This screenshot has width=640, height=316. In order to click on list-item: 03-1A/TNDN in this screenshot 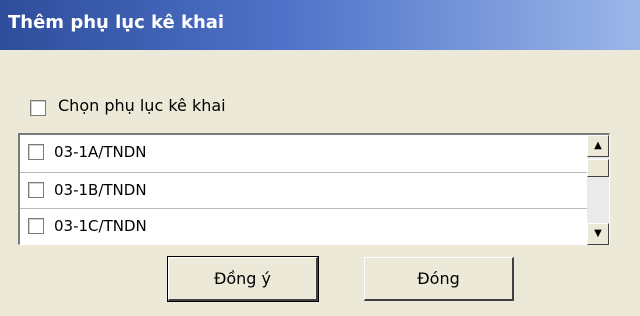, I will do `click(314, 153)`.